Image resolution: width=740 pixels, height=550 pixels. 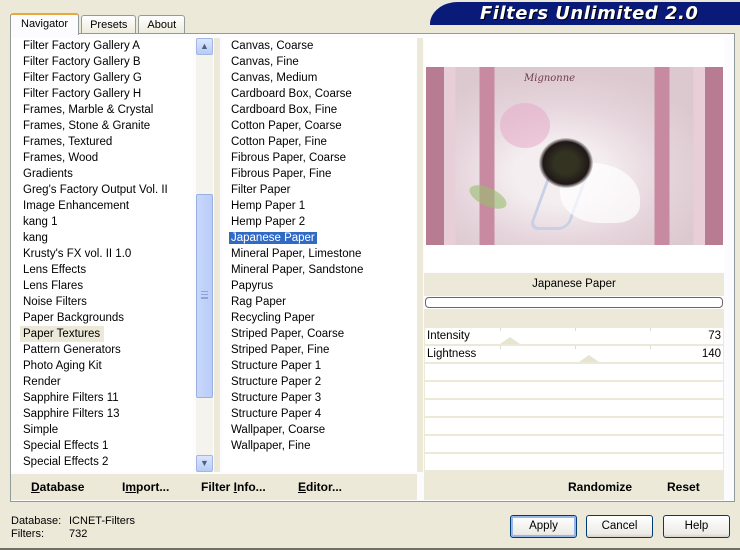 I want to click on list-item: Special Effects 2, so click(x=102, y=462).